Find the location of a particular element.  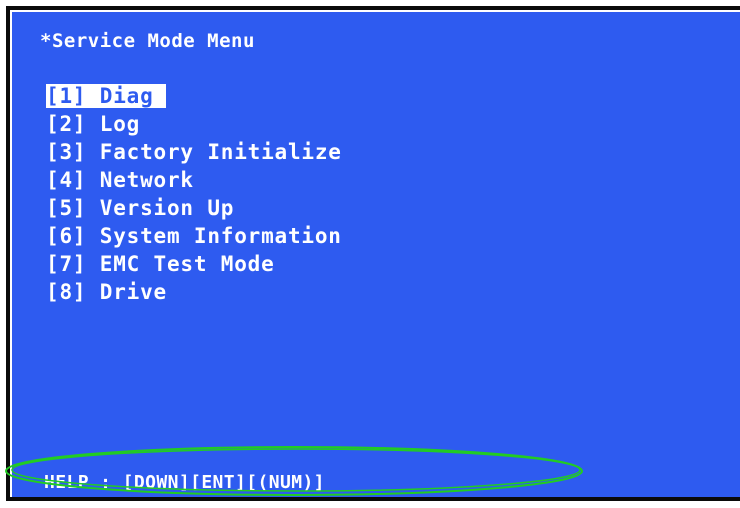

page-title: *Service Mode Menu is located at coordinates (147, 41).